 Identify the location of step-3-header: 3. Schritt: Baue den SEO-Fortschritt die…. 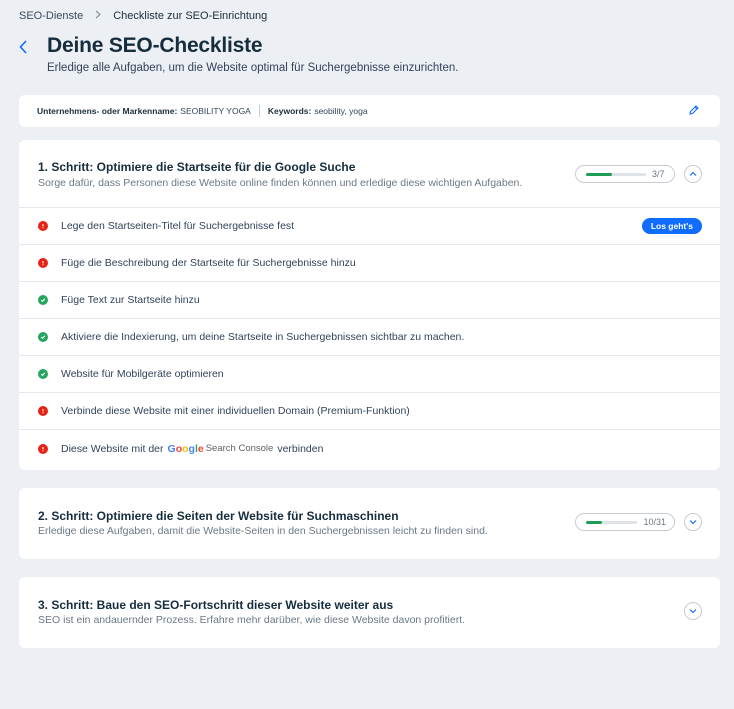
(369, 610).